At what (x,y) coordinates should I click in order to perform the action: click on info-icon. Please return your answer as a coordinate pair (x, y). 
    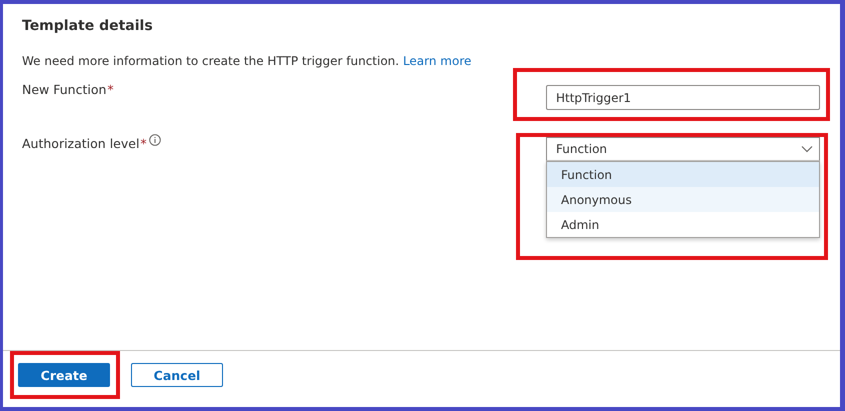
    Looking at the image, I should click on (154, 140).